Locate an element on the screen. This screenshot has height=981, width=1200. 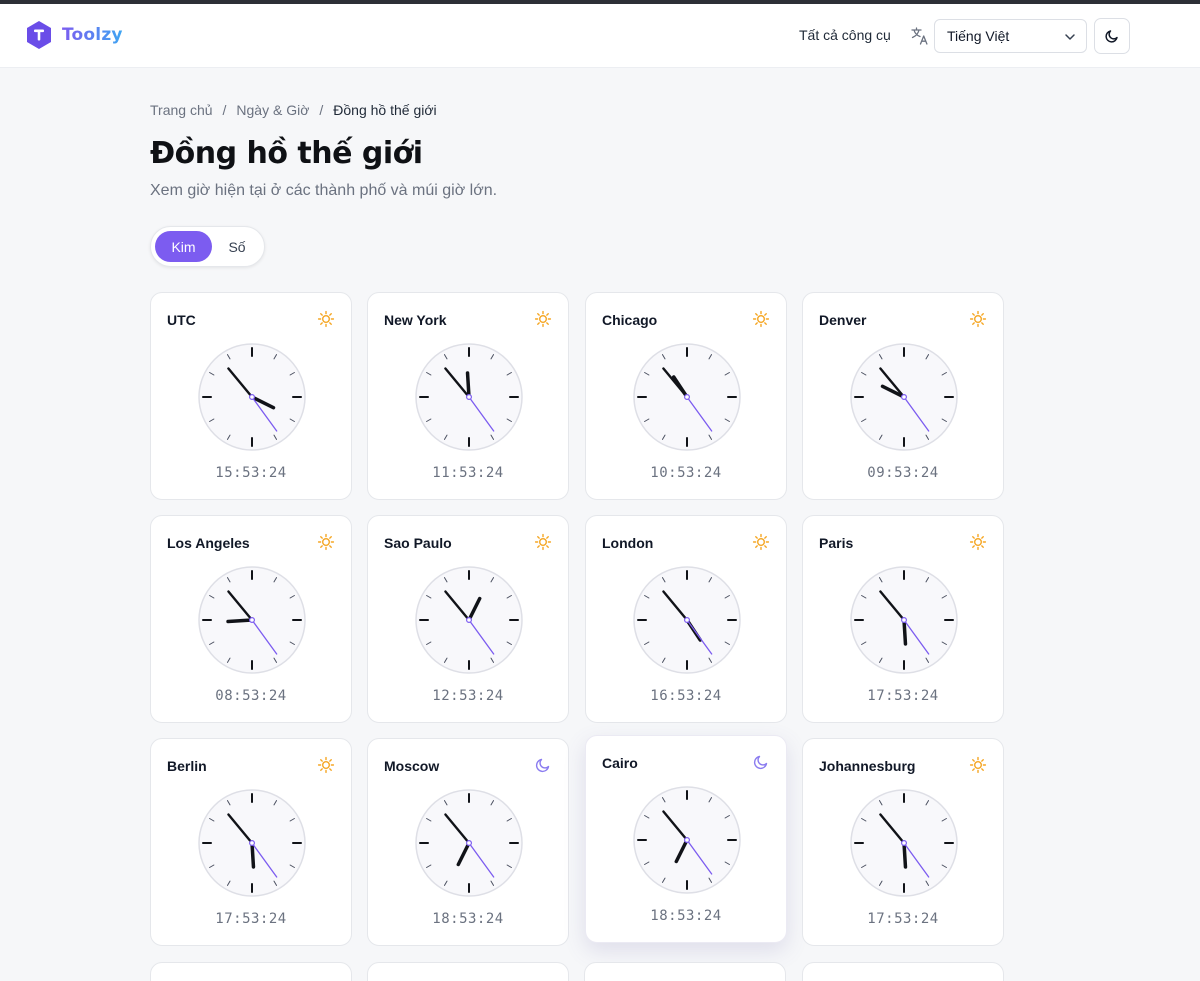
clock-digital-time: 16:53:24 is located at coordinates (686, 696).